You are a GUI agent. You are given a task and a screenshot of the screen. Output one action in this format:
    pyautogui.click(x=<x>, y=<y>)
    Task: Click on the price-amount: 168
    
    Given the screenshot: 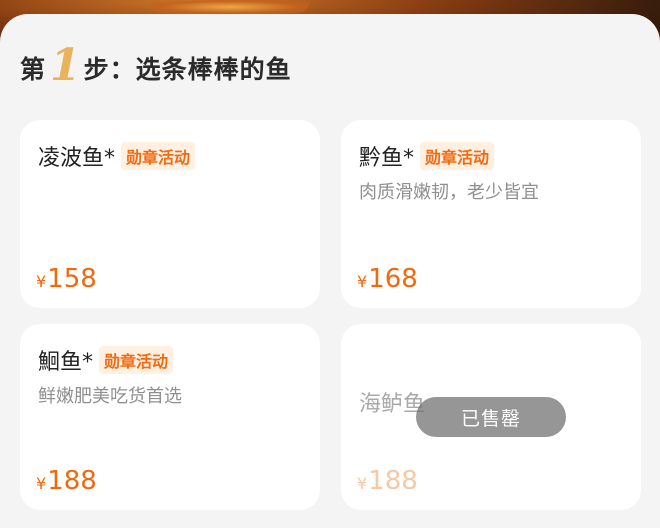 What is the action you would take?
    pyautogui.click(x=393, y=279)
    